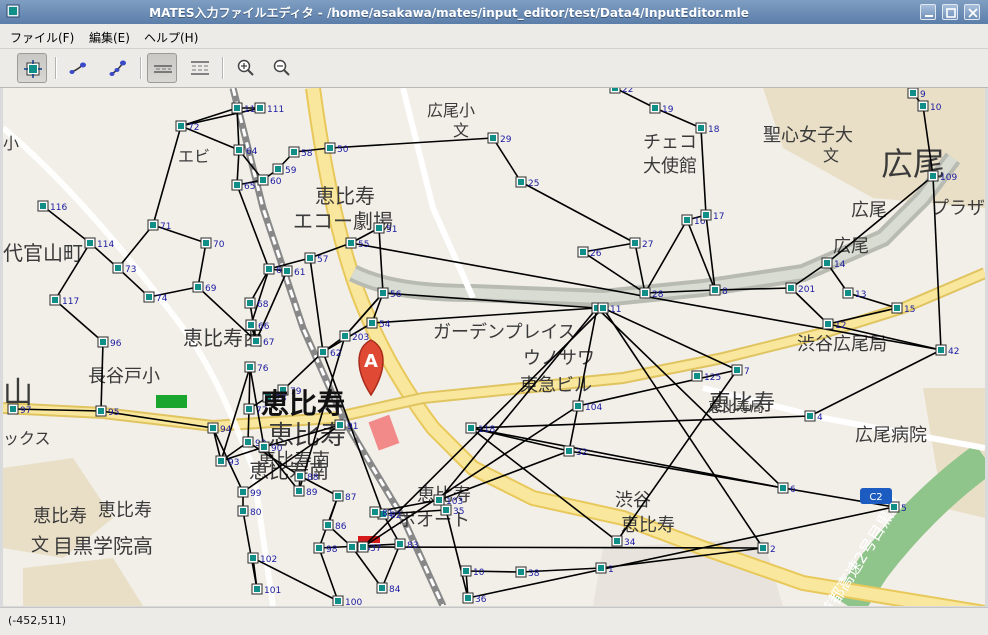  I want to click on road-node: 91, so click(346, 425).